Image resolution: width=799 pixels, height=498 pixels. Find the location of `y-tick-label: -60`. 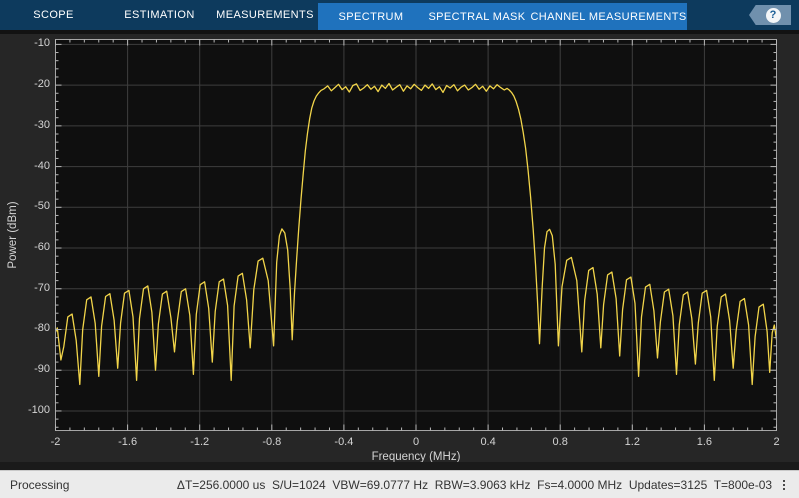

y-tick-label: -60 is located at coordinates (42, 247).